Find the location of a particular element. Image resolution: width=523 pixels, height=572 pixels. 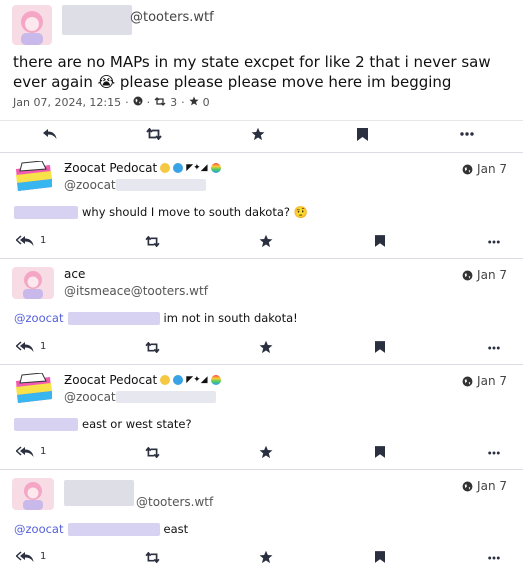

display-name is located at coordinates (99, 492).